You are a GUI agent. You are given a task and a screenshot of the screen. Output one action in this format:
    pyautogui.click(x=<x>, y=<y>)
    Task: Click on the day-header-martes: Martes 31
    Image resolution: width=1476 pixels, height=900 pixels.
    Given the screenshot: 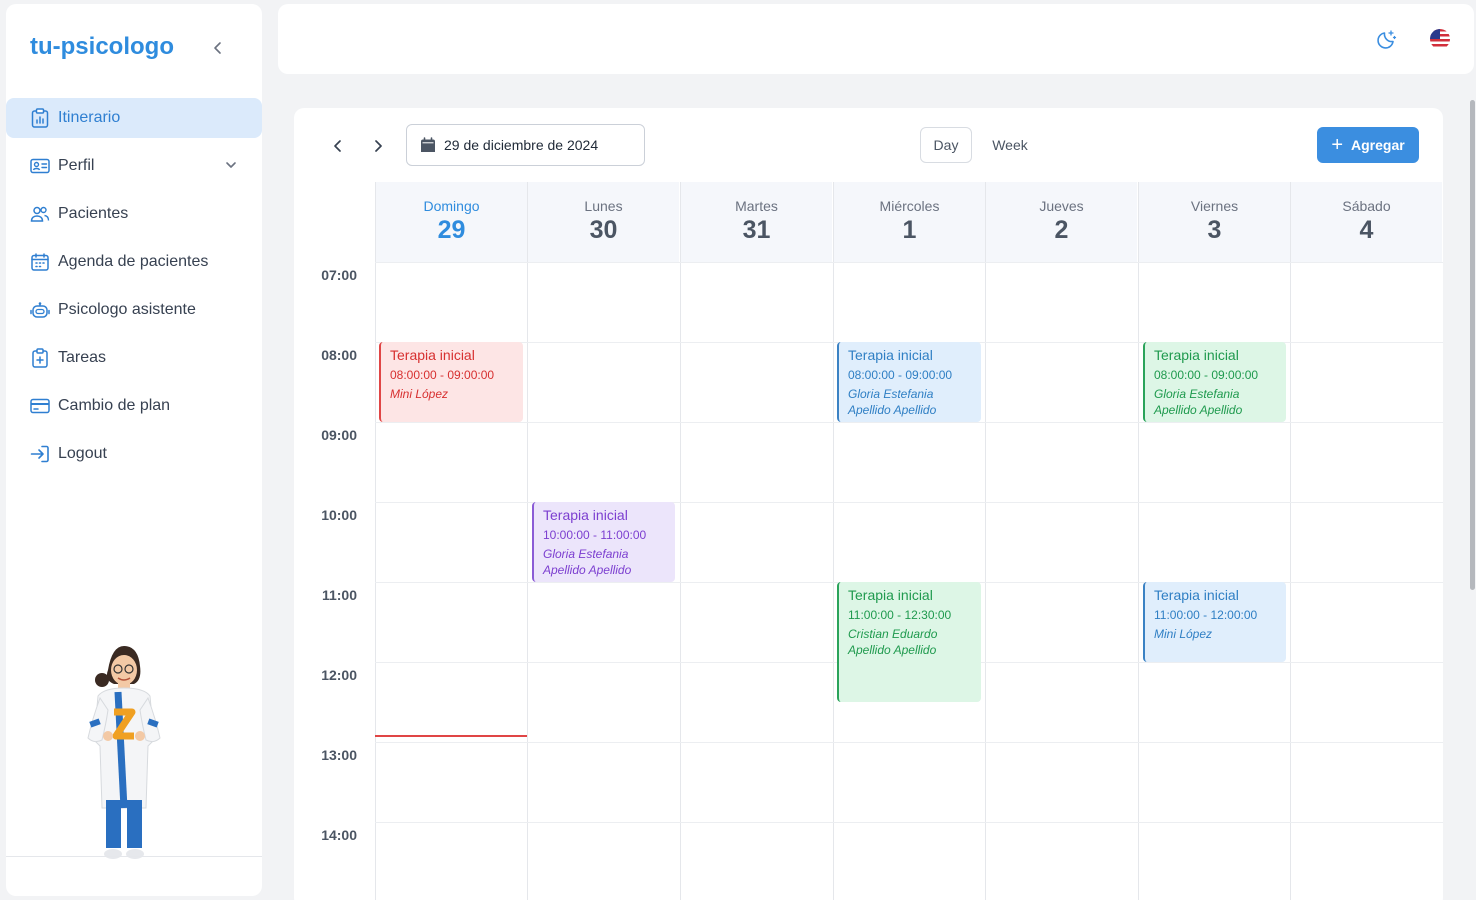 What is the action you would take?
    pyautogui.click(x=756, y=222)
    